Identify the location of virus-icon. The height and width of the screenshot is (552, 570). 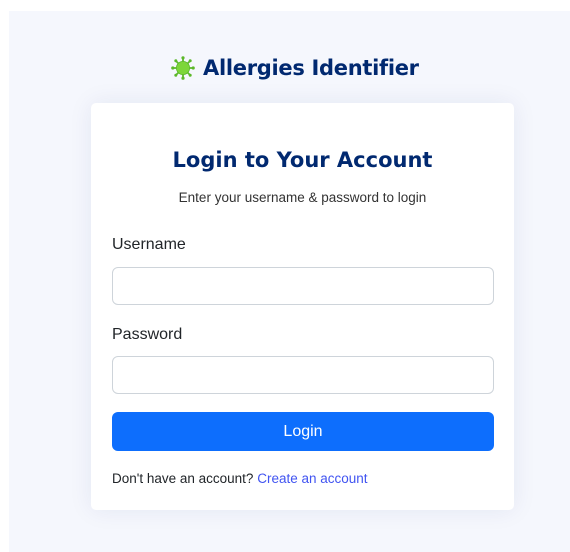
(183, 68).